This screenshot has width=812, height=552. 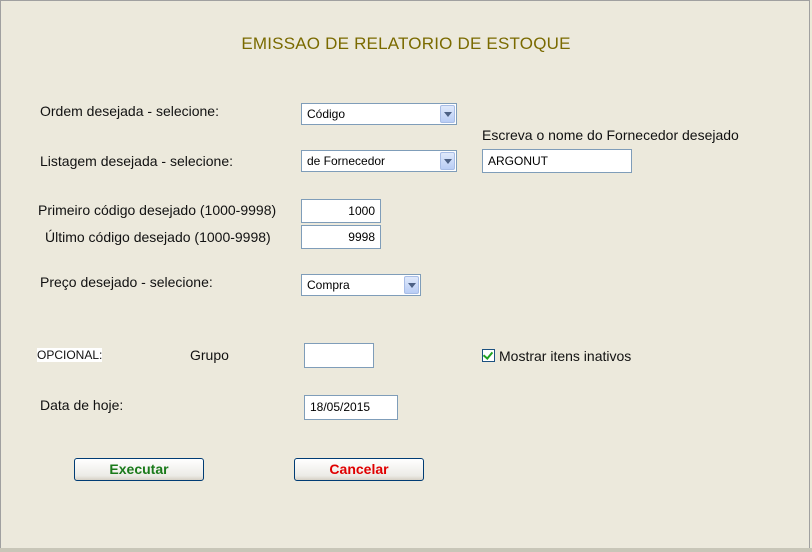 What do you see at coordinates (157, 210) in the screenshot?
I see `primeiro-codigo-label: Primeiro código desejado (1000-9998)` at bounding box center [157, 210].